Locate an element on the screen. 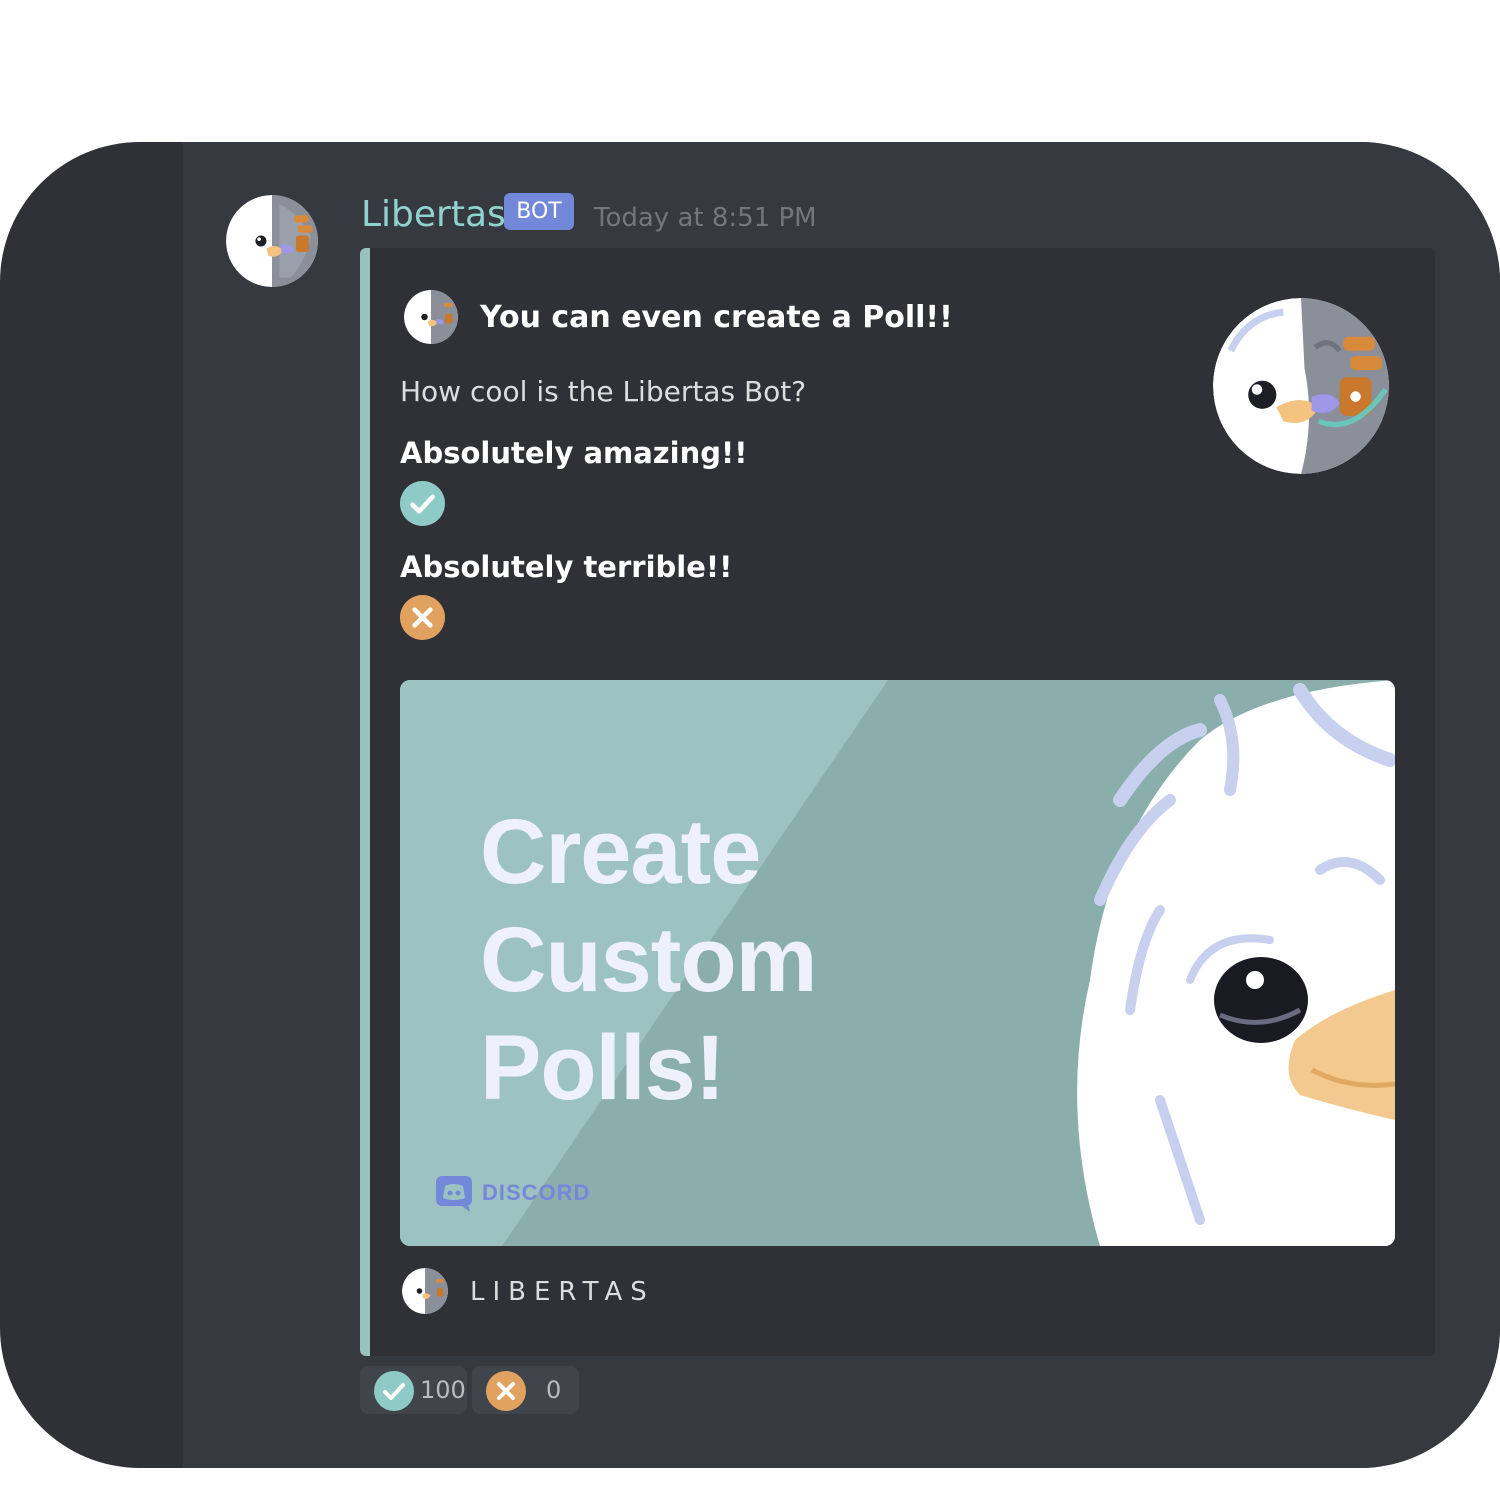 The height and width of the screenshot is (1500, 1500). image-text-line-3: Polls! is located at coordinates (602, 1068).